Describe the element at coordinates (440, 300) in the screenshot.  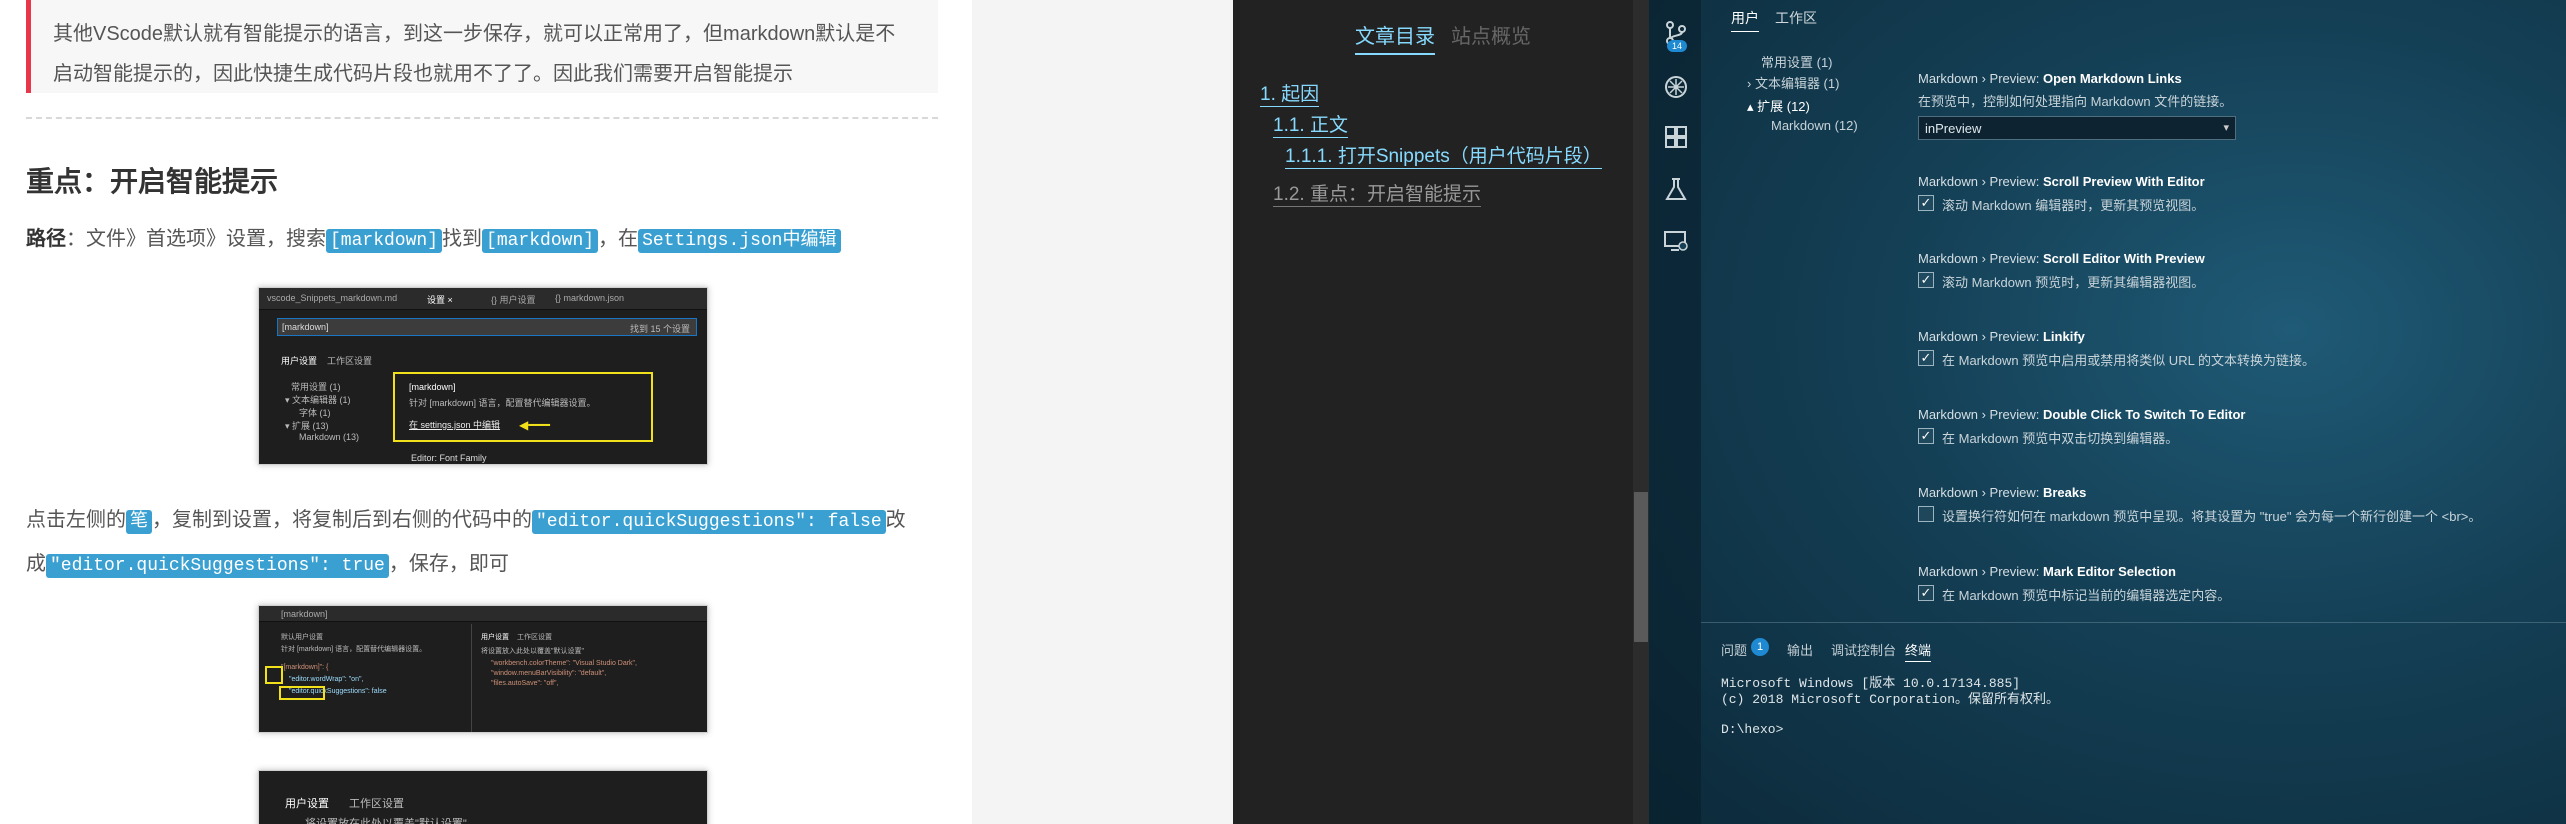
I see `shot-tab: 设置 ×` at that location.